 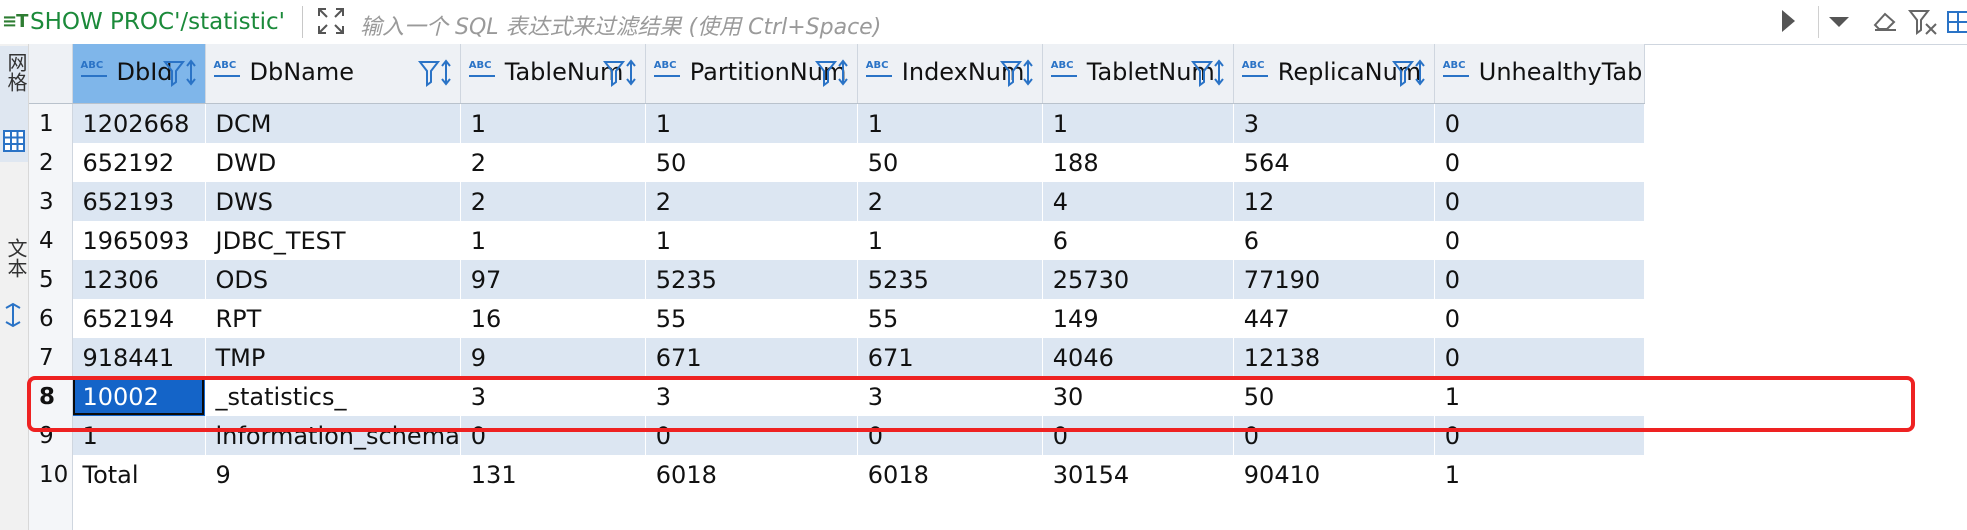 I want to click on table-row: 9 1 information_schema 0 0 0 0 0 0, so click(x=837, y=435).